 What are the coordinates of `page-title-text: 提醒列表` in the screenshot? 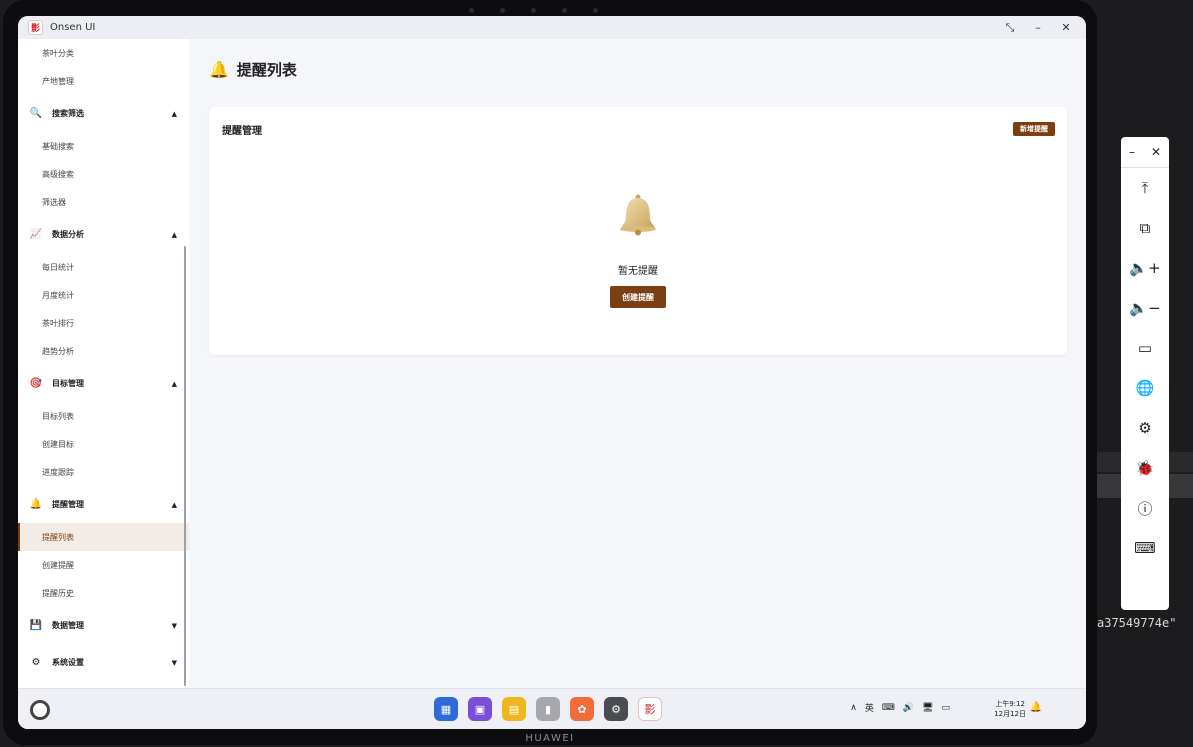 It's located at (266, 70).